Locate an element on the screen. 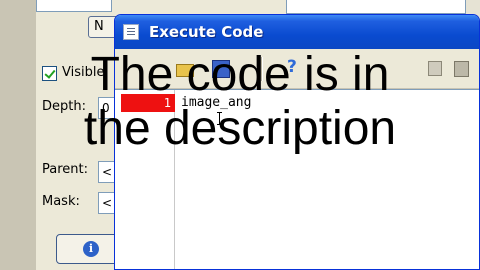  parent-label: Parent: is located at coordinates (65, 169).